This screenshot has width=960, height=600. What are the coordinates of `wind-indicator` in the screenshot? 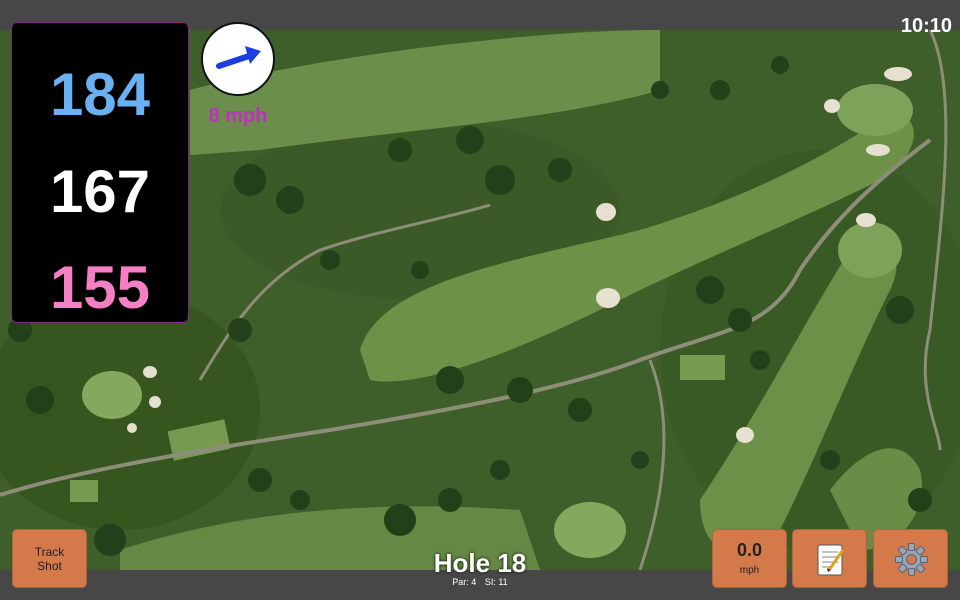 It's located at (238, 59).